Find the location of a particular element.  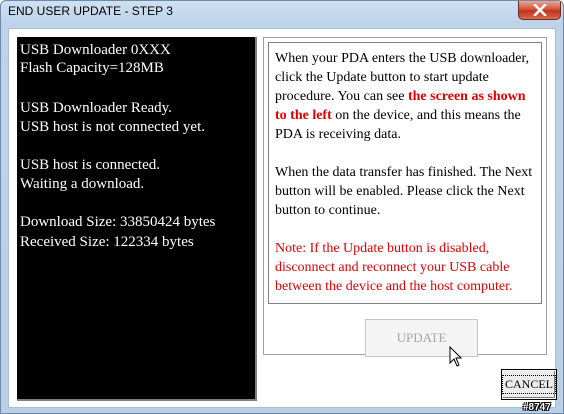

console-line: Download Size: 33850424 bytes is located at coordinates (118, 222).